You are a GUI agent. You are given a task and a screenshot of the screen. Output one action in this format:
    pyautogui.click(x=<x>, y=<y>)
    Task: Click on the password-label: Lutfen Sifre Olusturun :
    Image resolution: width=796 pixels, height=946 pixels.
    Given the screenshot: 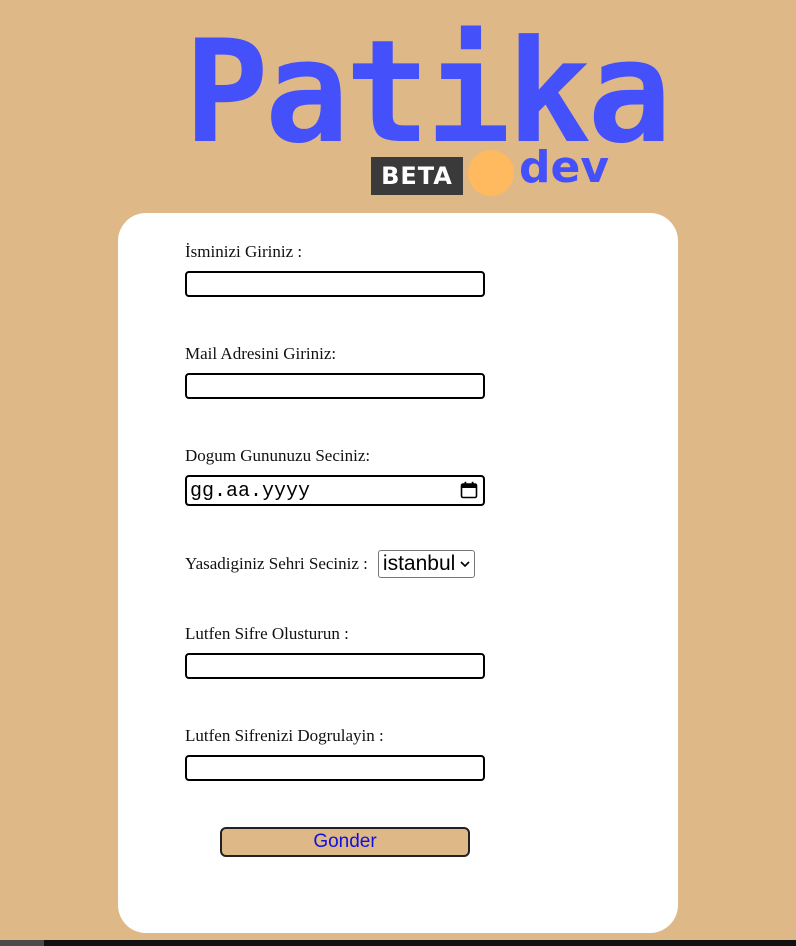 What is the action you would take?
    pyautogui.click(x=267, y=633)
    